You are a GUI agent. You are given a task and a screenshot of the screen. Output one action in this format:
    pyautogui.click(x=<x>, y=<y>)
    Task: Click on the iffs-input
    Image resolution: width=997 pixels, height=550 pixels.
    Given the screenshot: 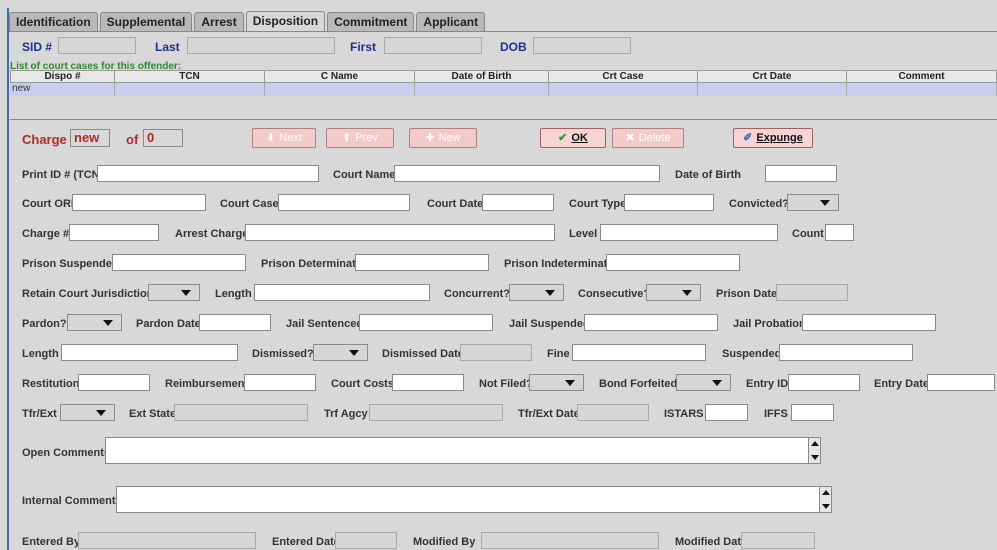 What is the action you would take?
    pyautogui.click(x=812, y=412)
    